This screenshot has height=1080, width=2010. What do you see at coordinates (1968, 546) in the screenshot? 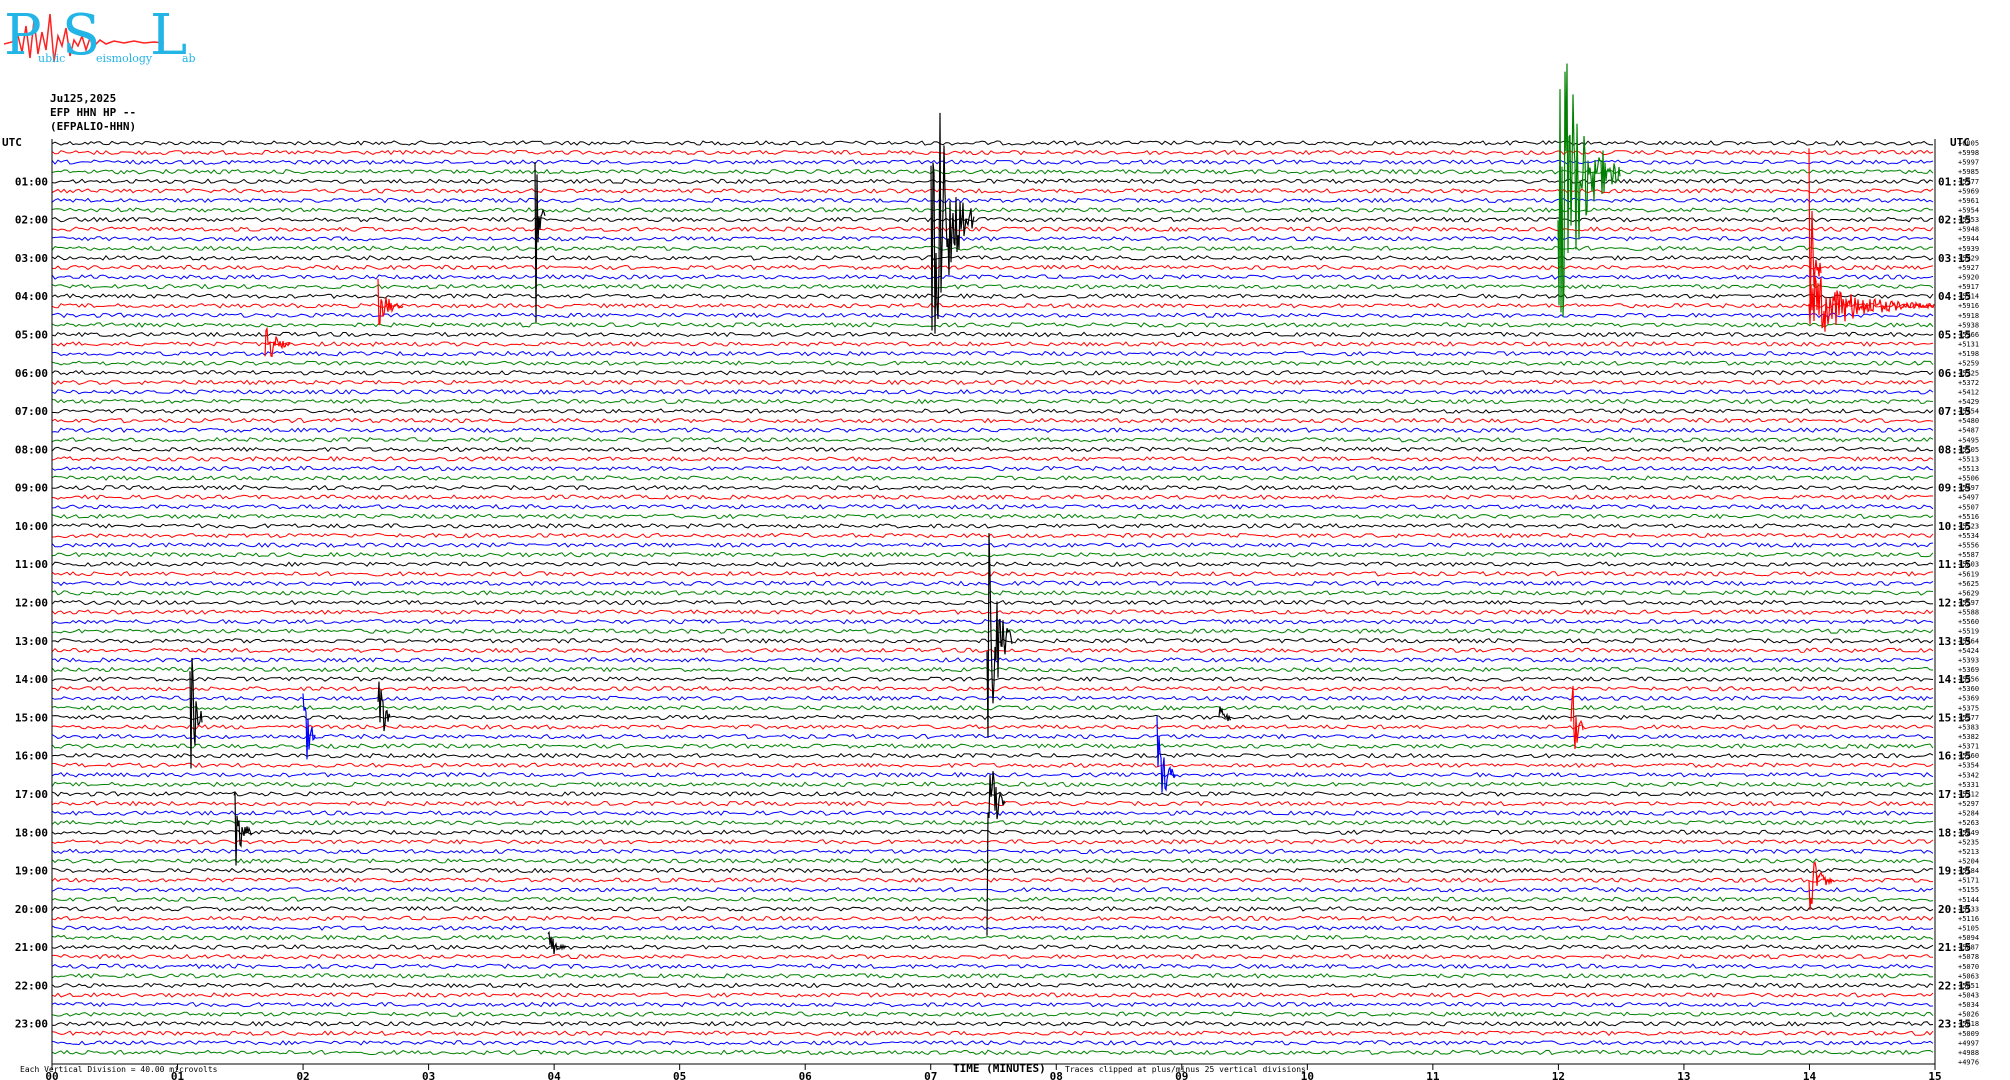
I see `trace-offset-label: +5556` at bounding box center [1968, 546].